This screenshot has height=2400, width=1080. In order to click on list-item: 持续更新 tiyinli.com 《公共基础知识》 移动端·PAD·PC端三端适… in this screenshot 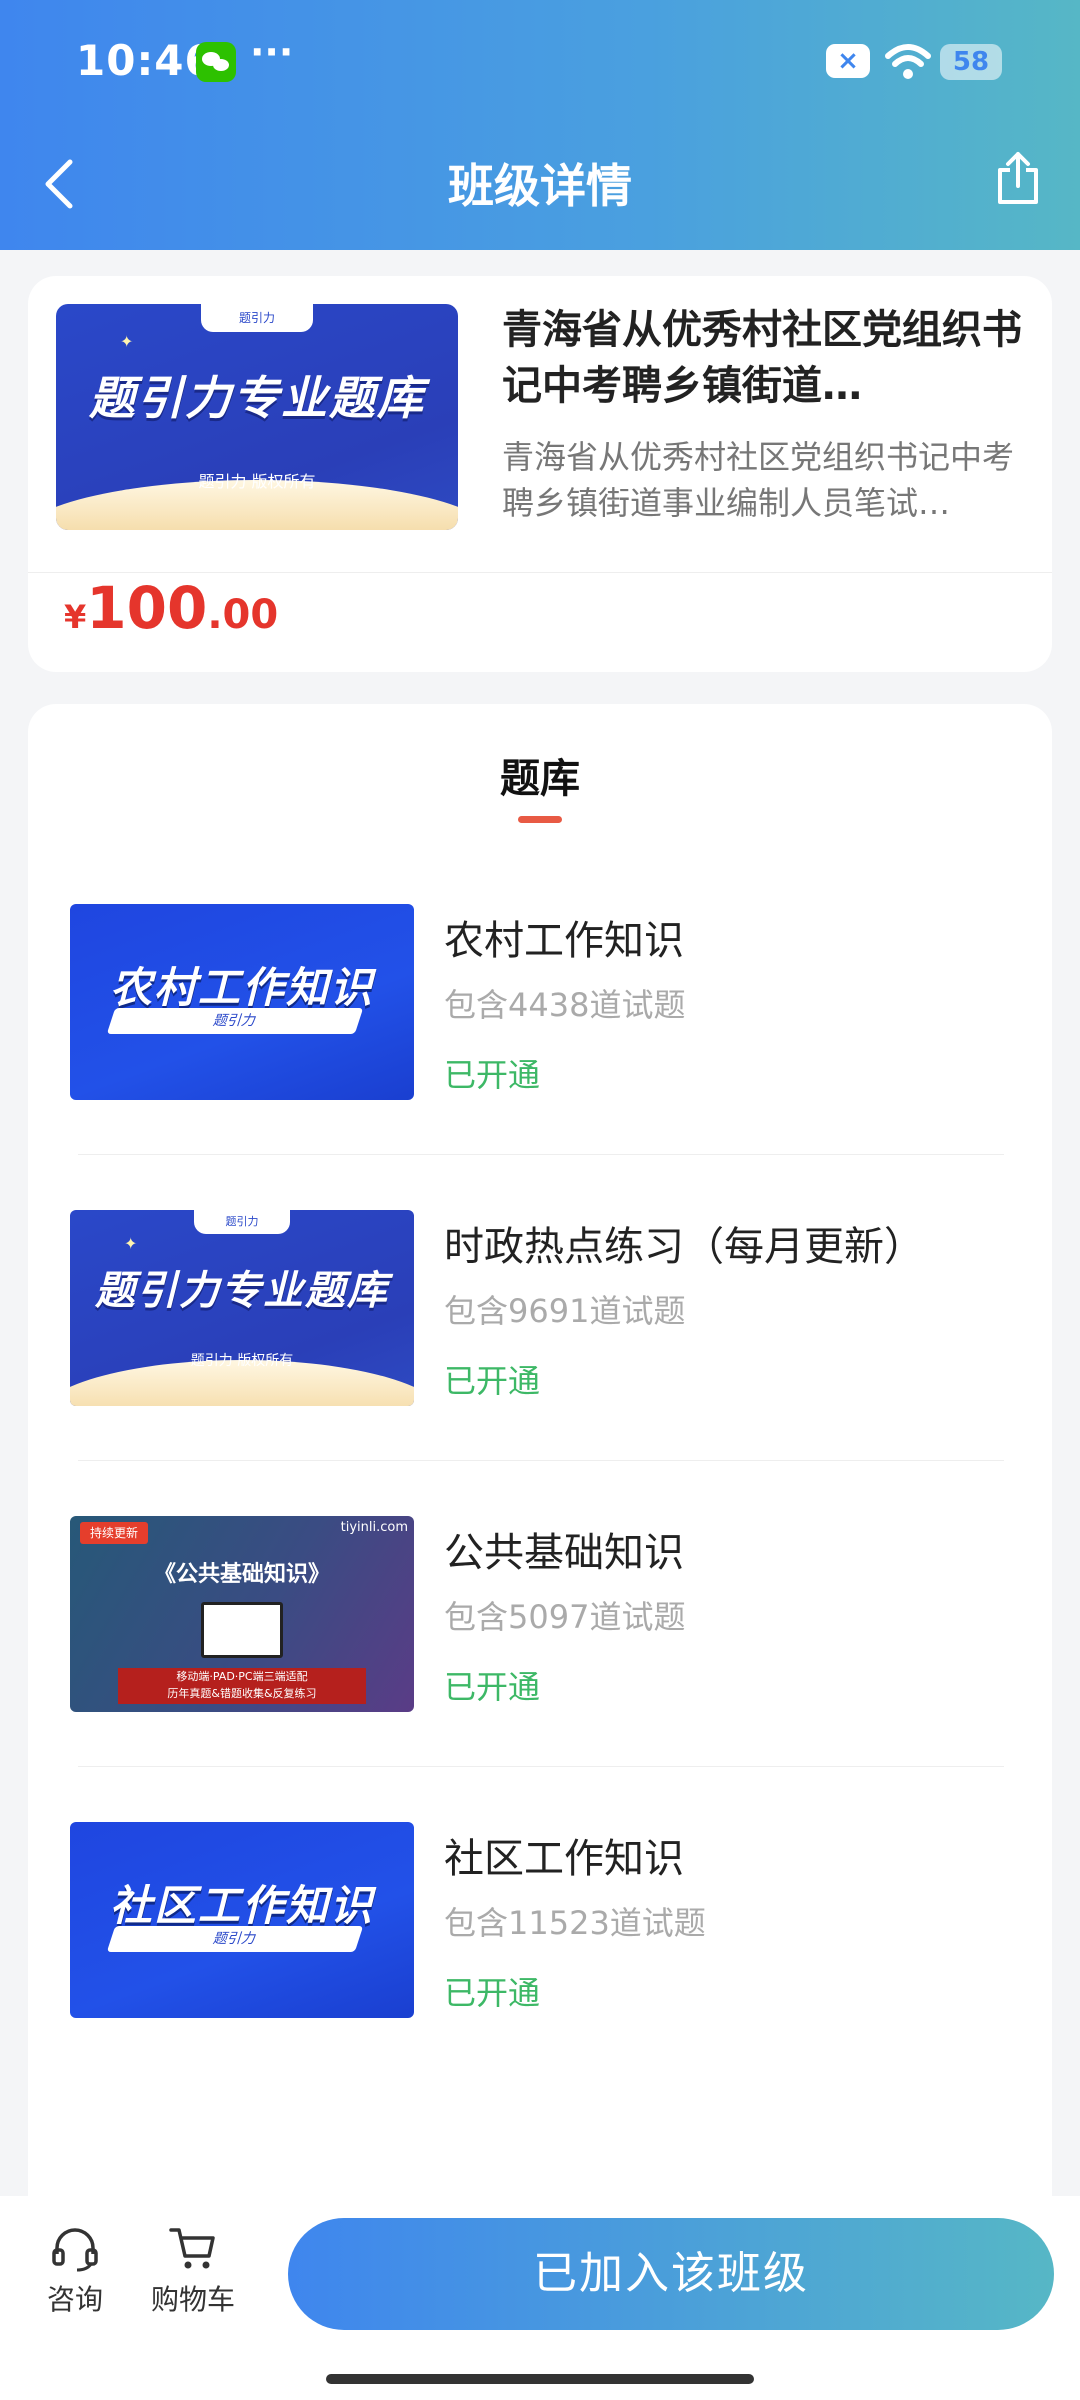, I will do `click(540, 1669)`.